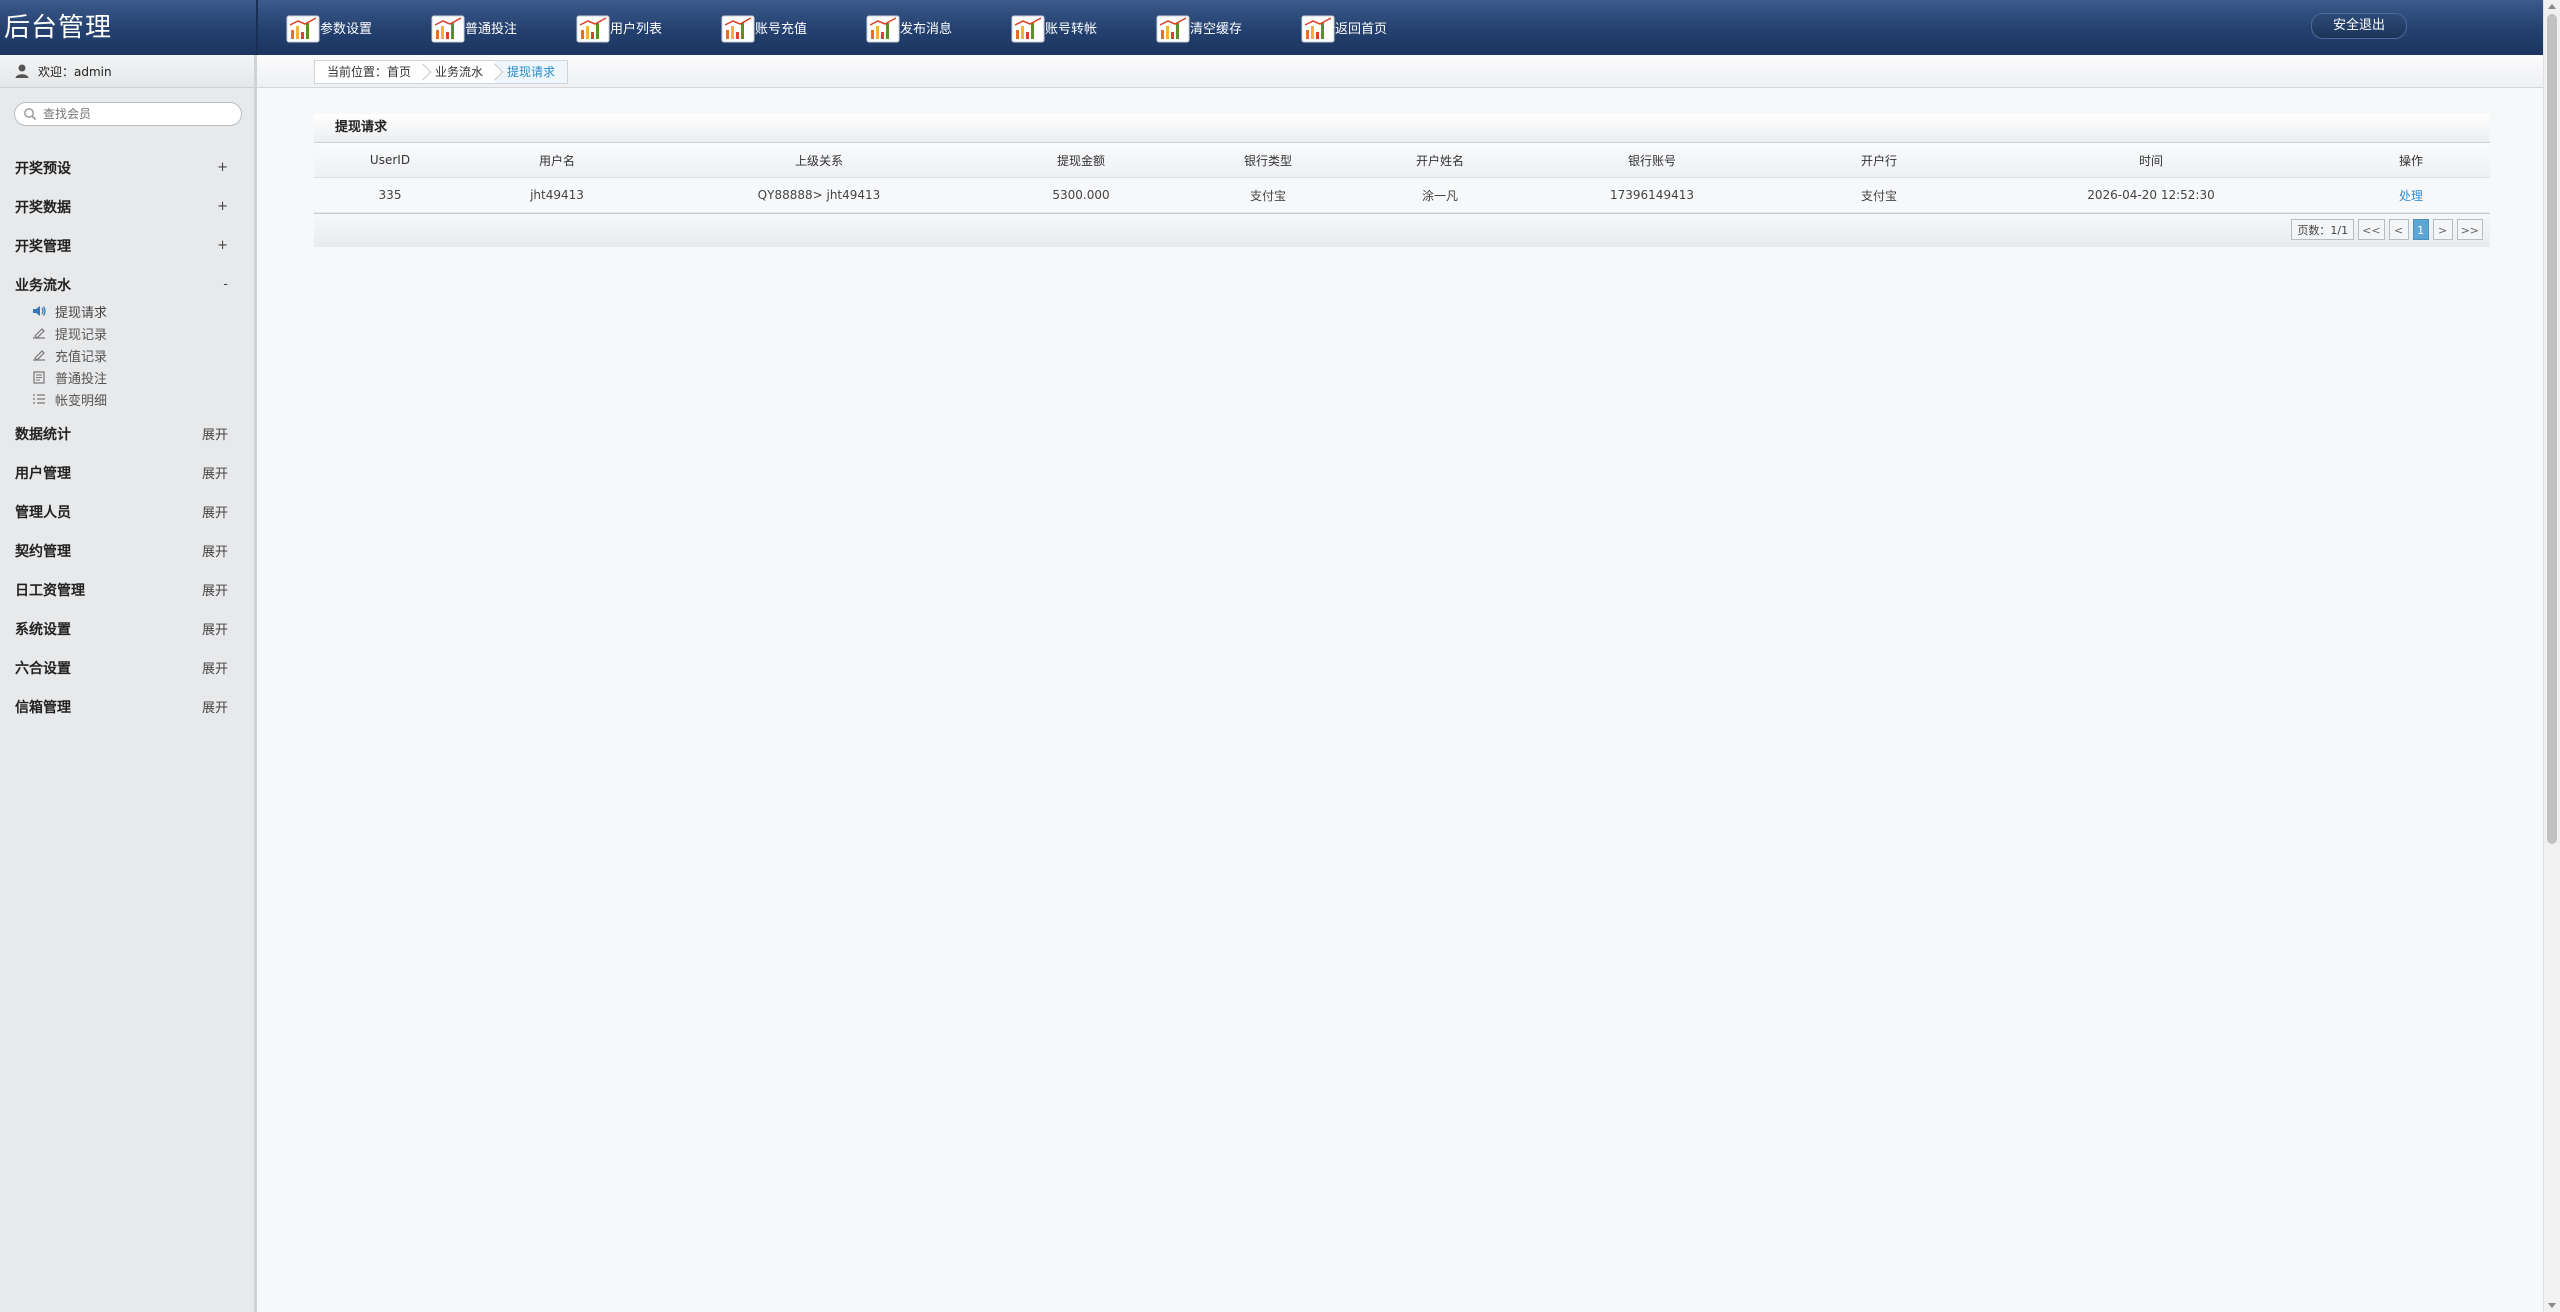 Image resolution: width=2560 pixels, height=1312 pixels. I want to click on page-info: 页数：1/1, so click(2323, 229).